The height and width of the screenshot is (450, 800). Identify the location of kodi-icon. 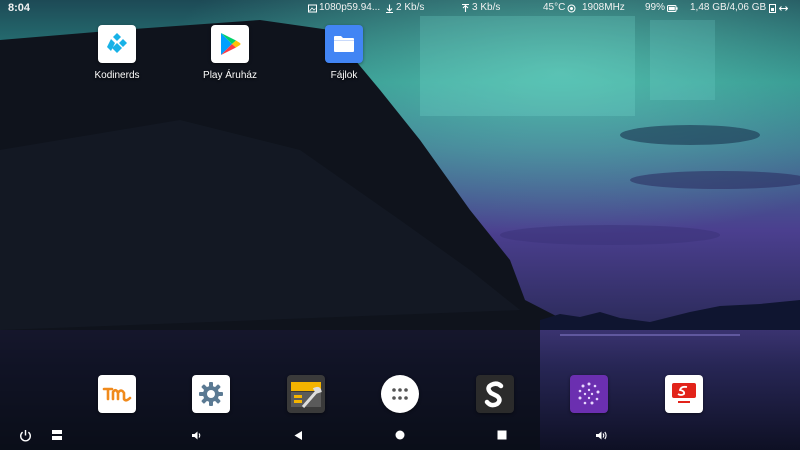
(117, 44).